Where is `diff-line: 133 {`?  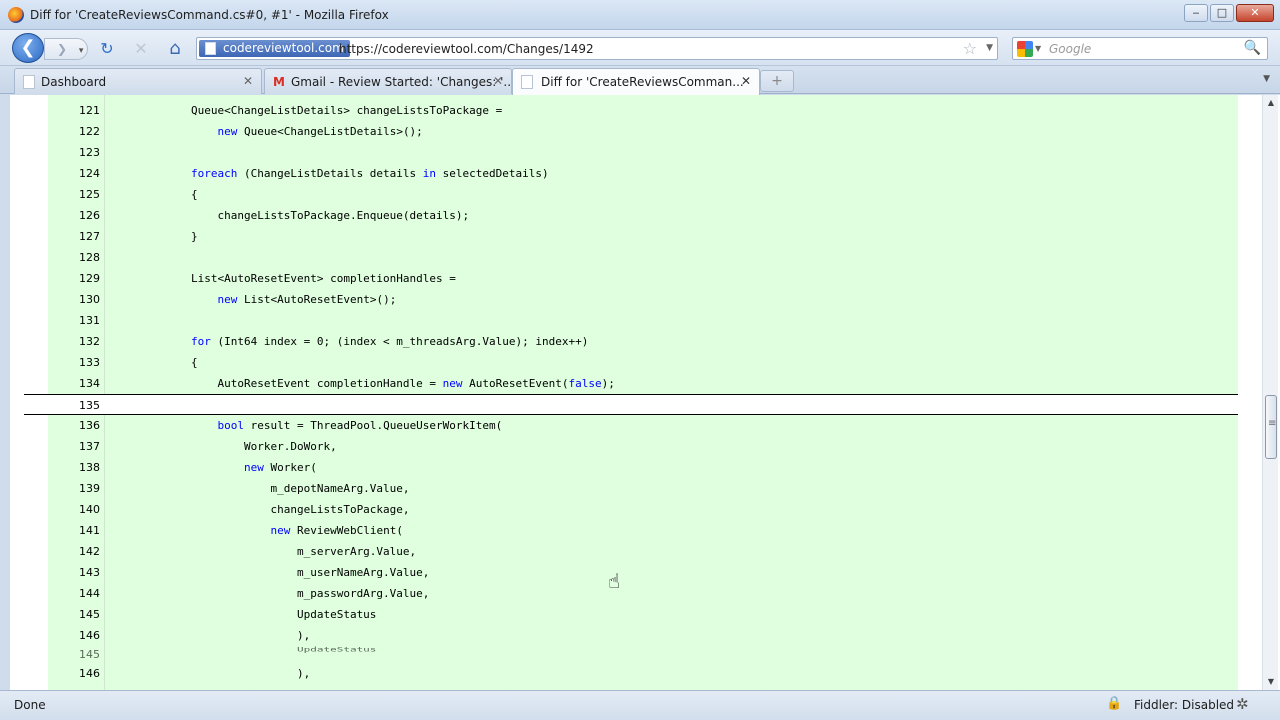 diff-line: 133 { is located at coordinates (643, 362).